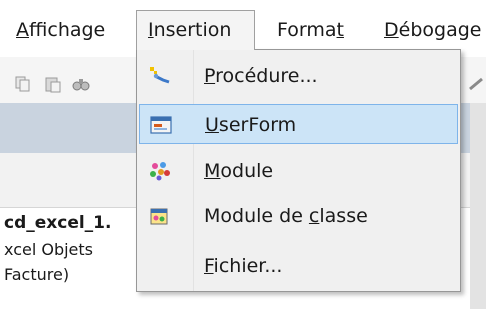 The height and width of the screenshot is (309, 486). Describe the element at coordinates (67, 30) in the screenshot. I see `menu-label: ffichage` at that location.